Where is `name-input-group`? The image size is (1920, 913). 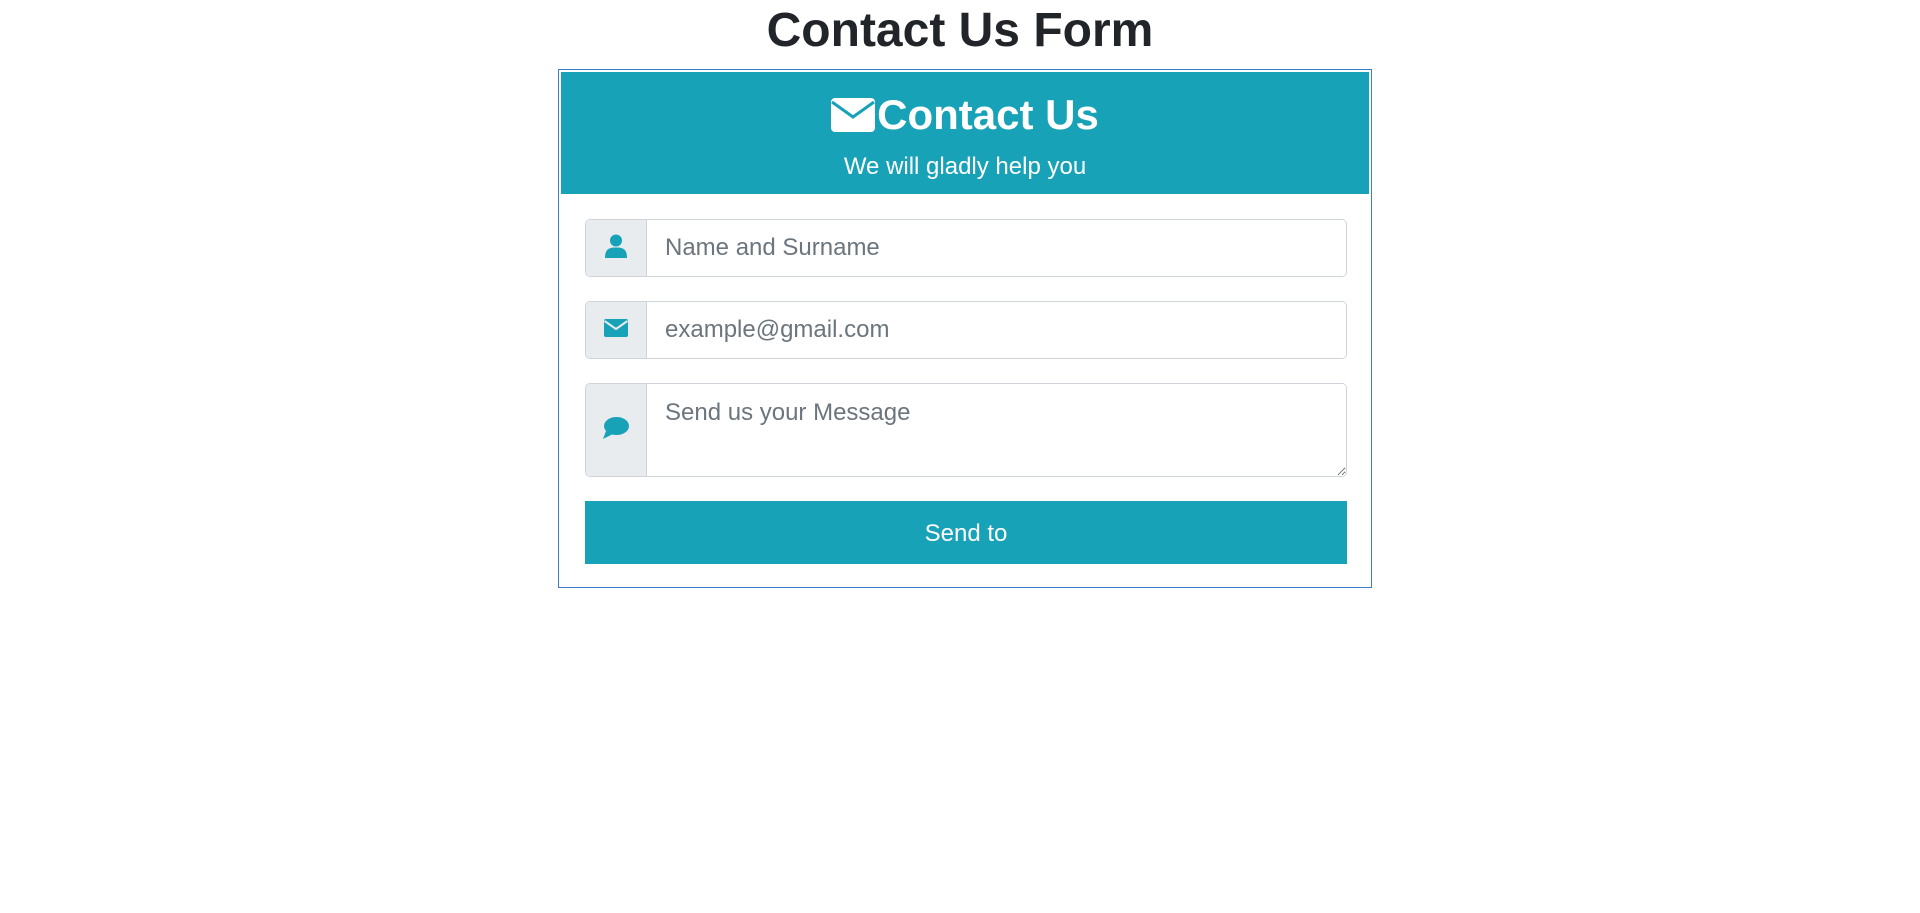
name-input-group is located at coordinates (966, 248).